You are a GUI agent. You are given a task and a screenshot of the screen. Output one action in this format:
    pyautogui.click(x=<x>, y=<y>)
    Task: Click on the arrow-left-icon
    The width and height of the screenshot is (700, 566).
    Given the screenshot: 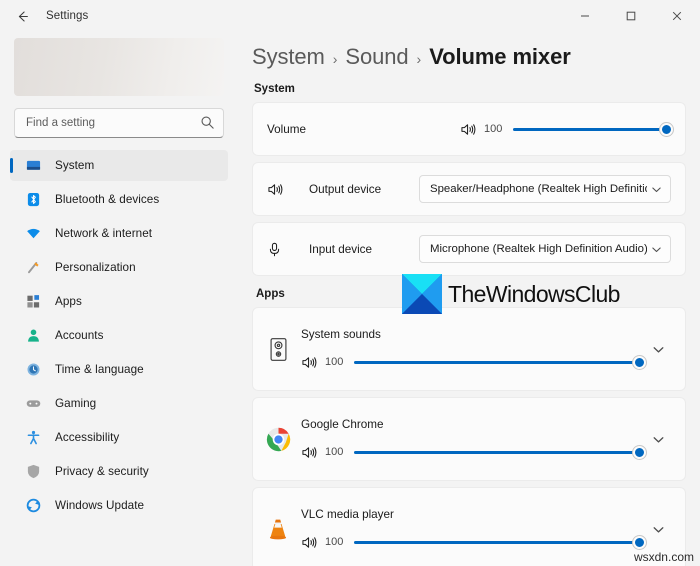 What is the action you would take?
    pyautogui.click(x=23, y=16)
    